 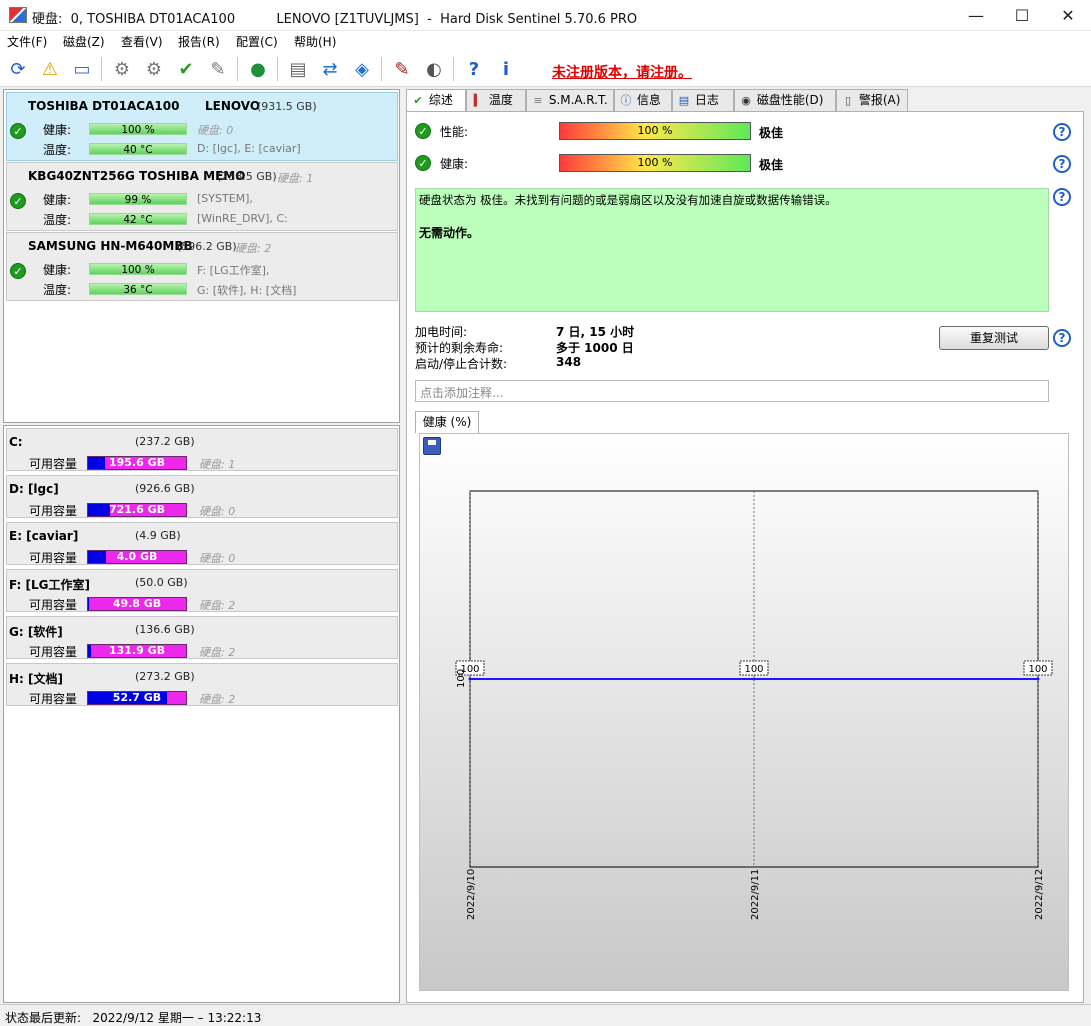 What do you see at coordinates (137, 651) in the screenshot?
I see `free-space-bar: 131.9 GB` at bounding box center [137, 651].